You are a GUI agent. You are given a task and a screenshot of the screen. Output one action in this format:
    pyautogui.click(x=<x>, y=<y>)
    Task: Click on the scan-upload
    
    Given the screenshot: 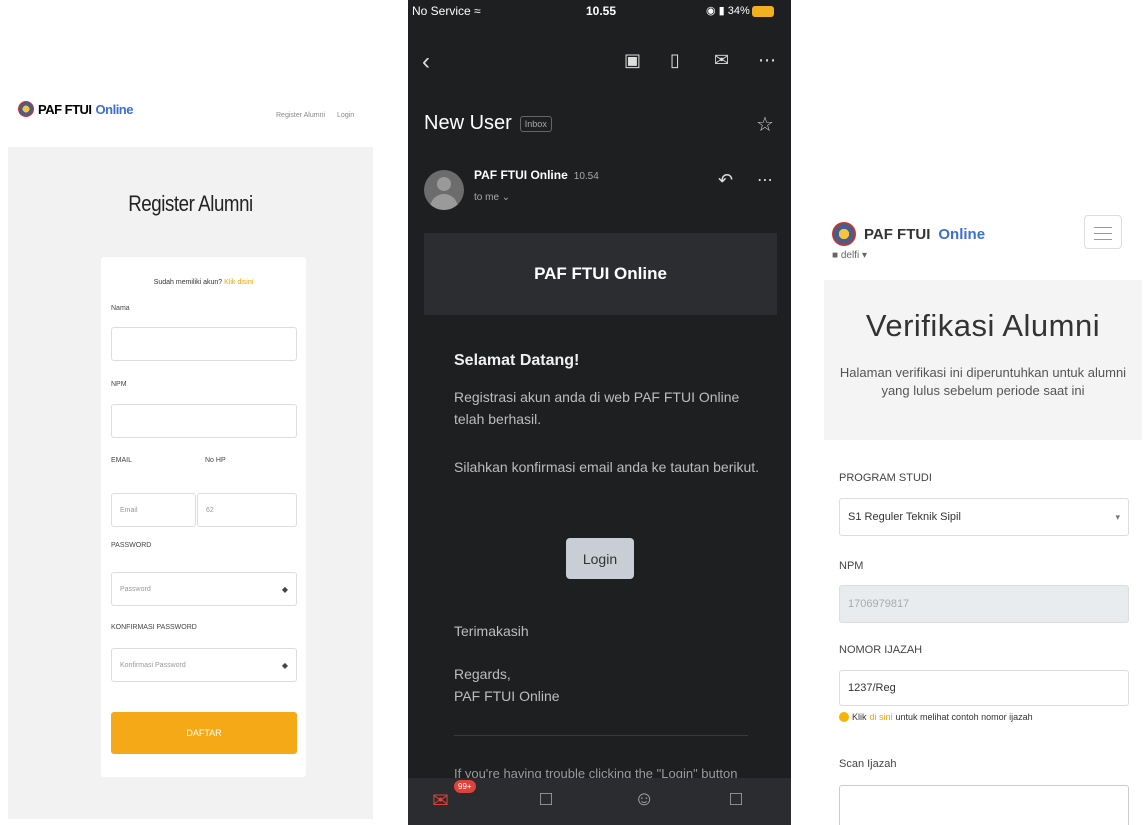 What is the action you would take?
    pyautogui.click(x=984, y=805)
    